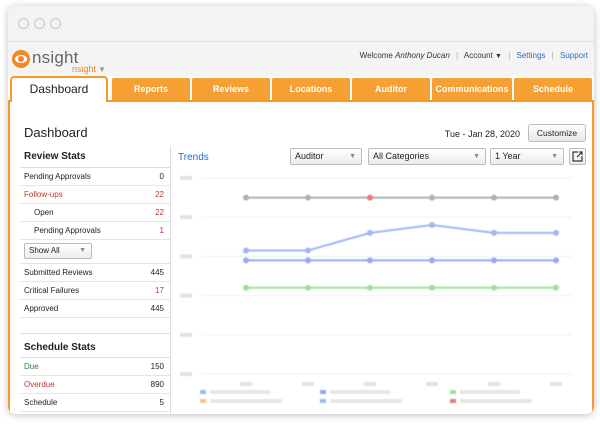 The image size is (600, 427). I want to click on window-maximize-icon, so click(55, 23).